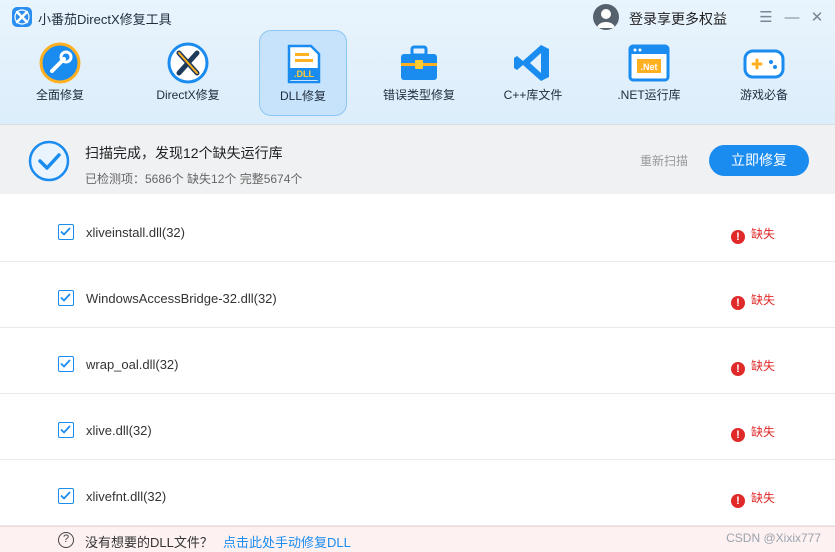 The height and width of the screenshot is (552, 835). I want to click on check-circle-icon, so click(49, 161).